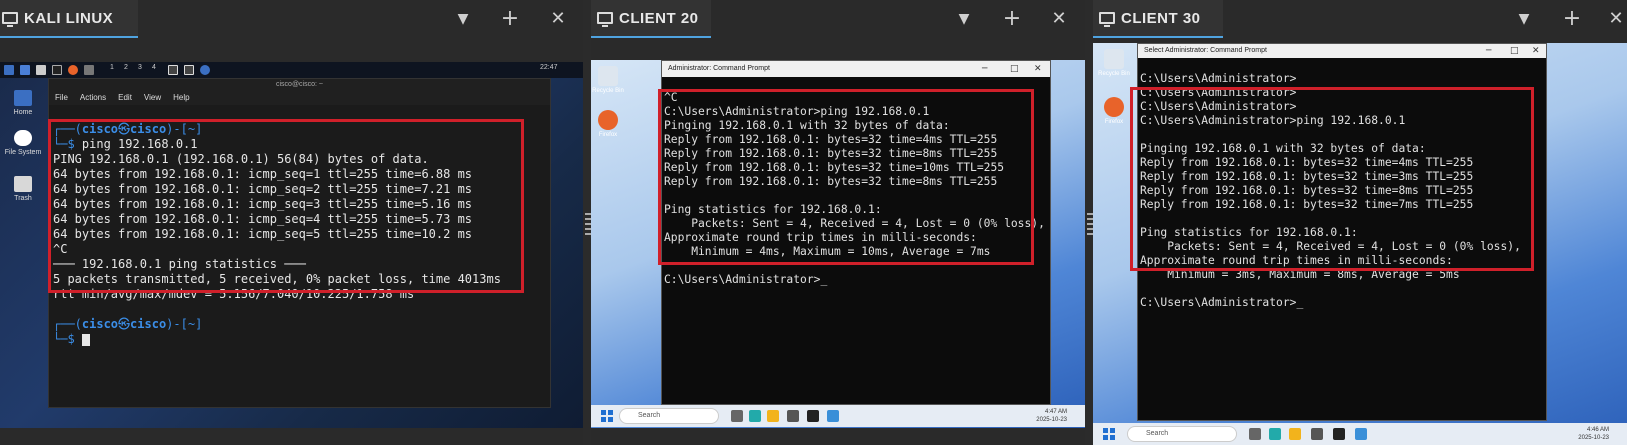 This screenshot has height=445, width=1627. Describe the element at coordinates (128, 324) in the screenshot. I see `prompt-line: ┌──(cisco㉿cisco)-[~]` at that location.